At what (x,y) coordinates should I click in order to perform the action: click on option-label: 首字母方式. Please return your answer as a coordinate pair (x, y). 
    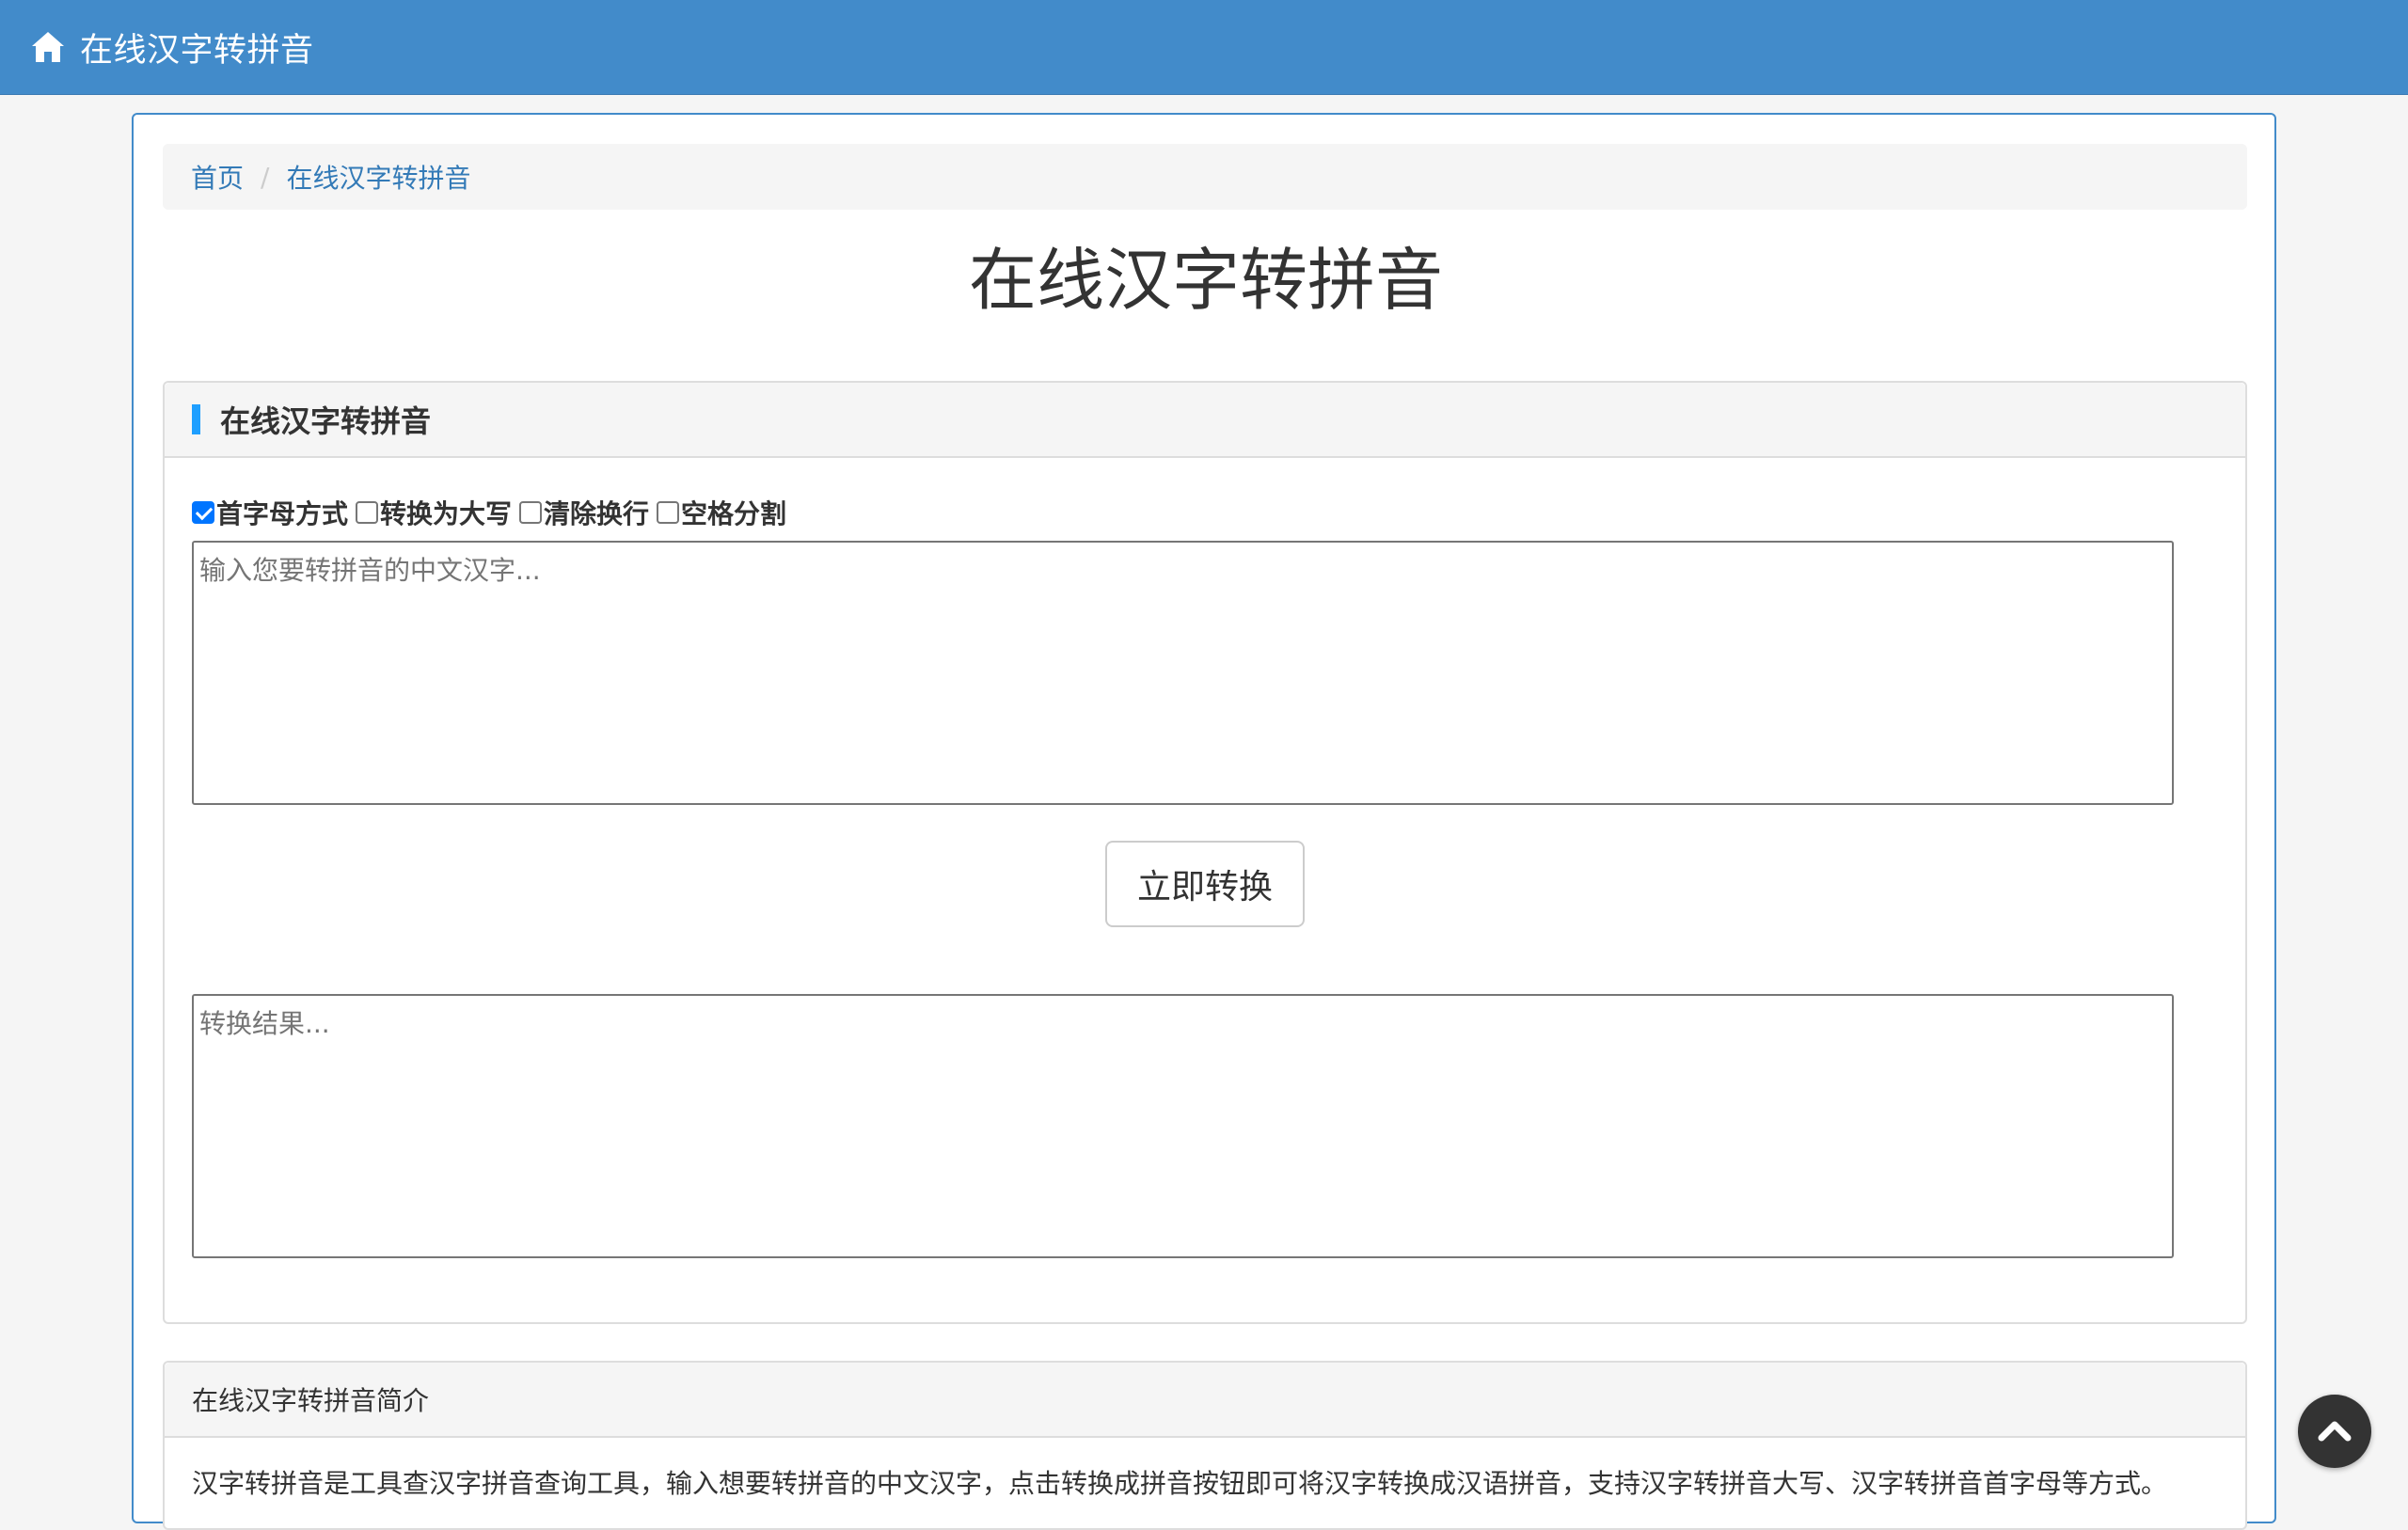
    Looking at the image, I should click on (283, 513).